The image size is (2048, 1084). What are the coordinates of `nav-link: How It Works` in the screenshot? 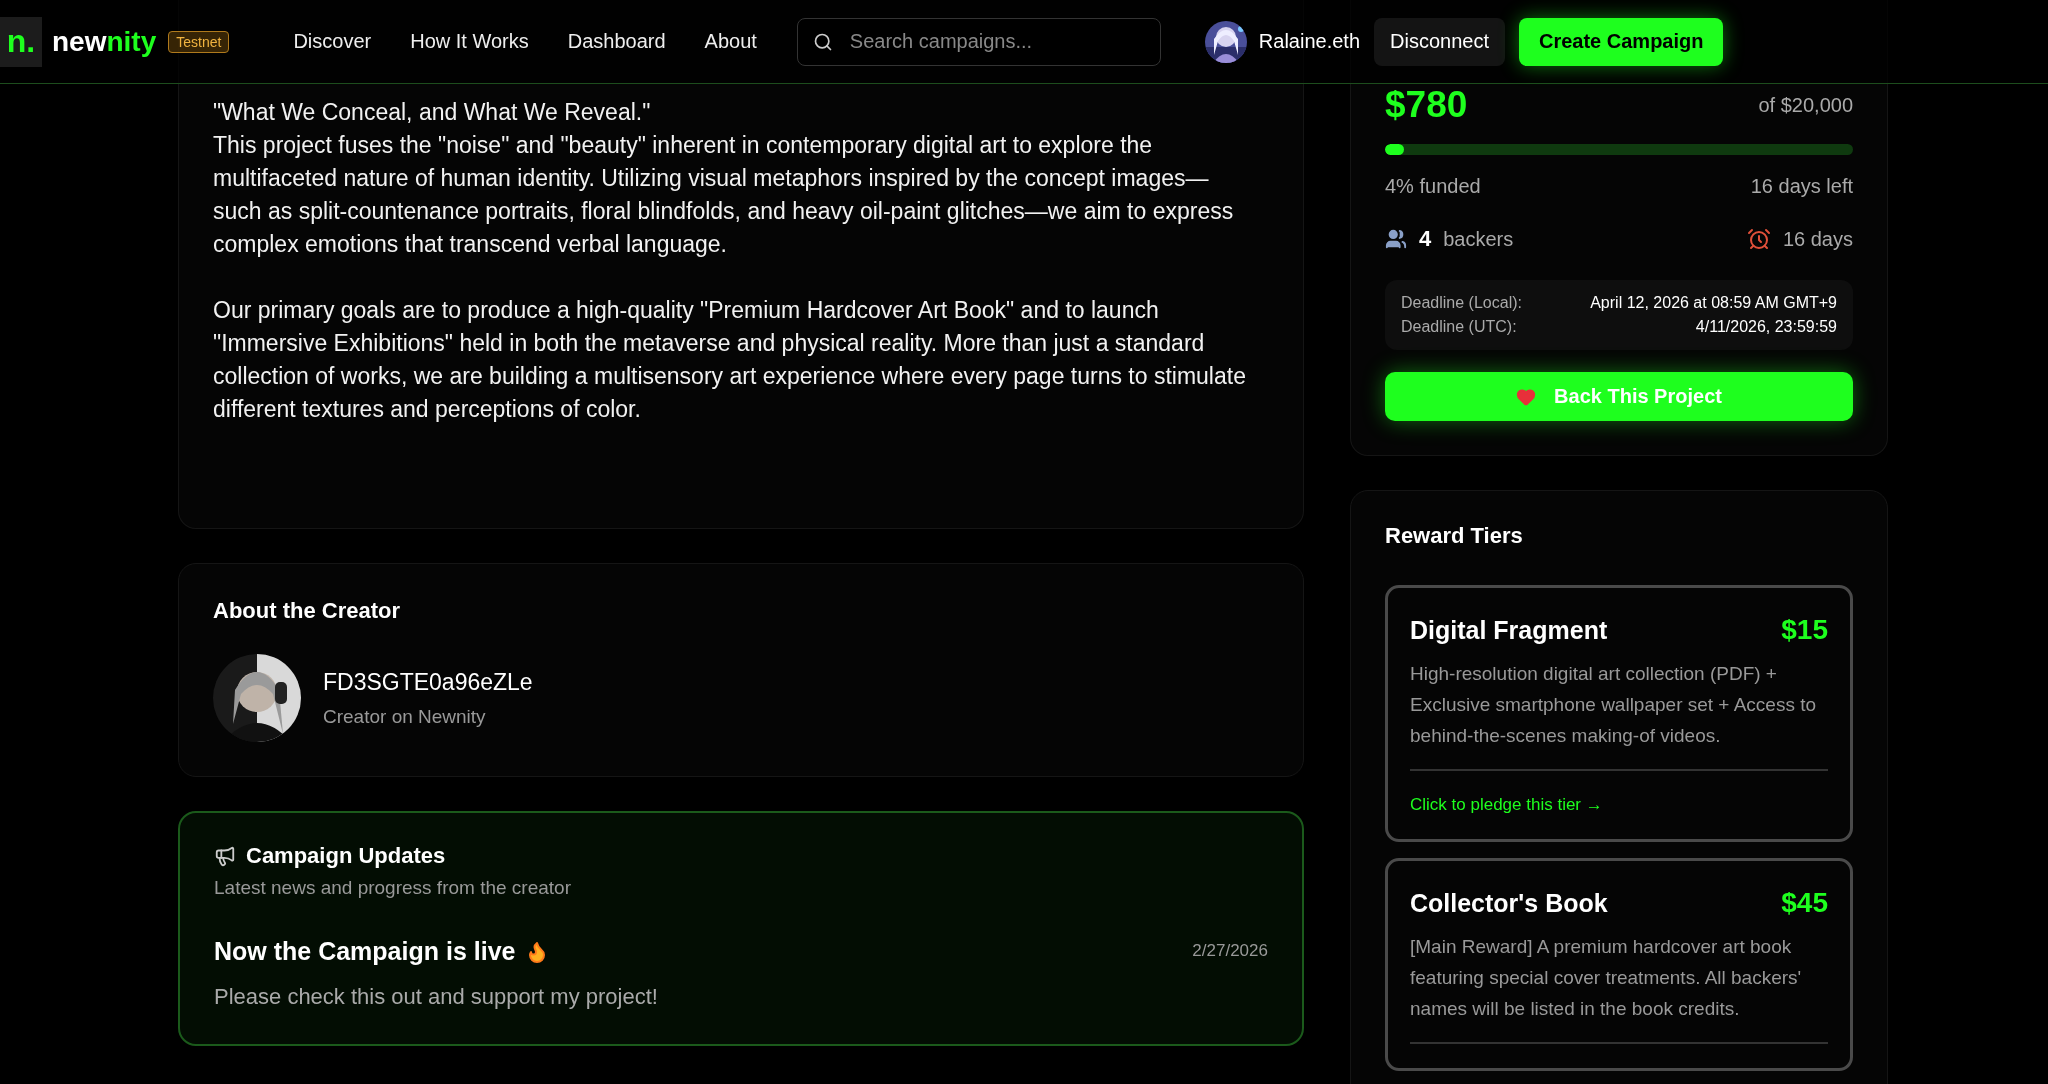 It's located at (469, 41).